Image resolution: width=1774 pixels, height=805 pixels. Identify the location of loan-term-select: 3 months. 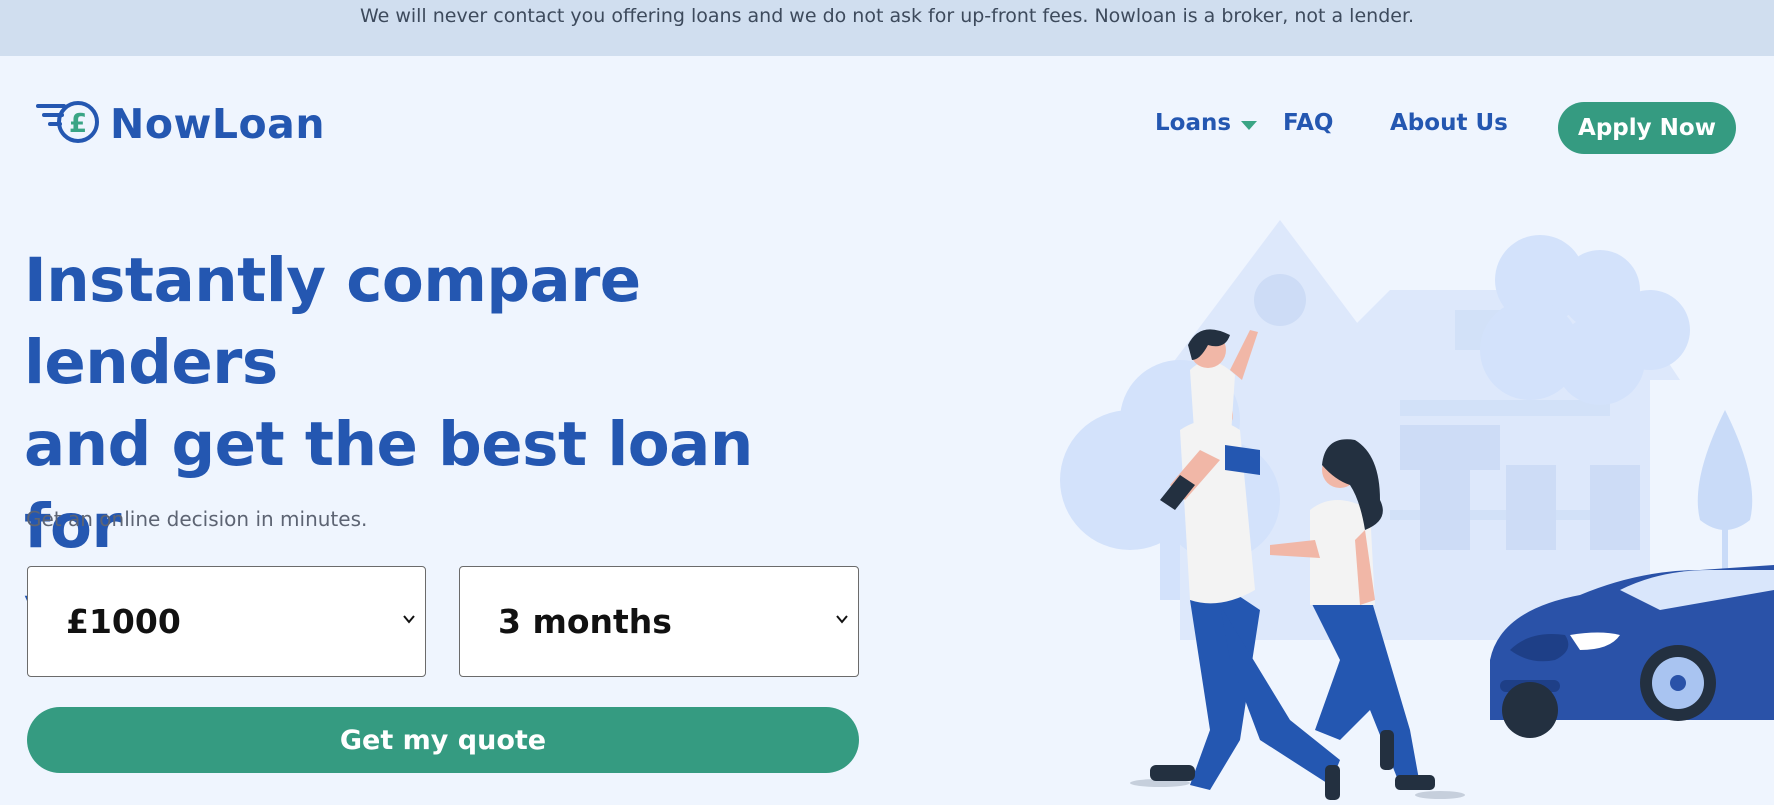
(659, 621).